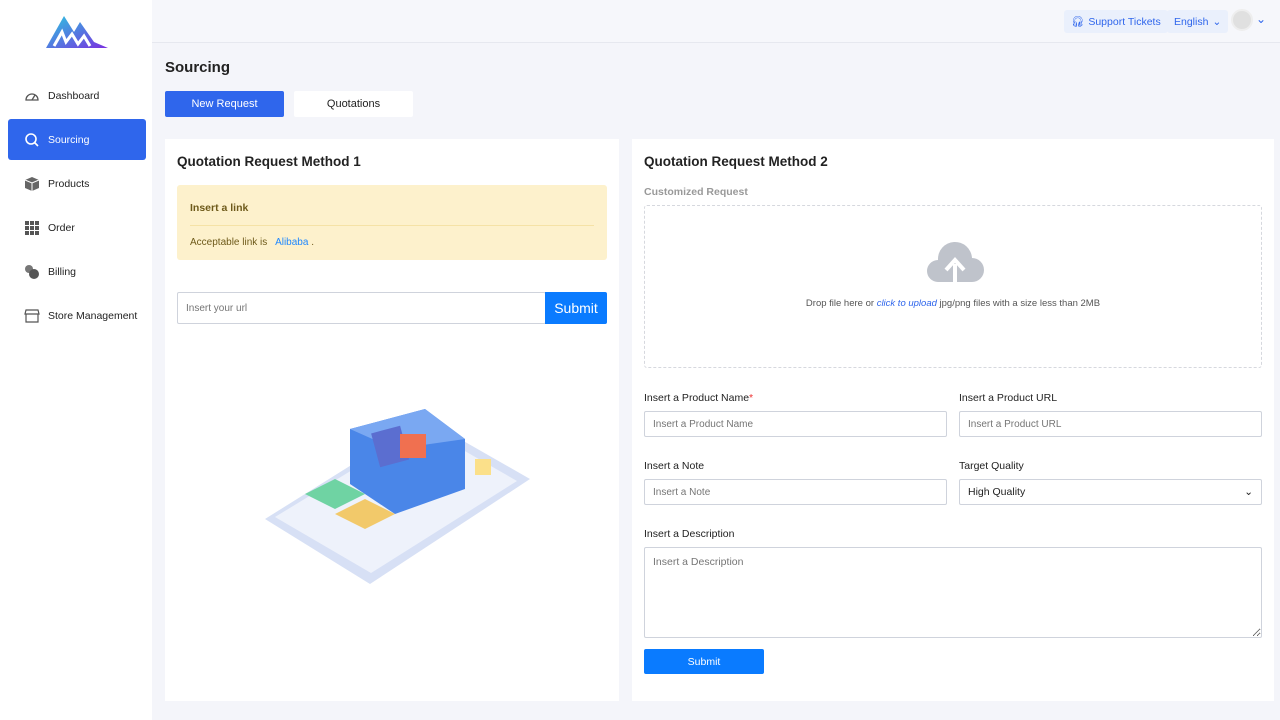 This screenshot has height=720, width=1280. Describe the element at coordinates (1110, 424) in the screenshot. I see `product-url-input` at that location.